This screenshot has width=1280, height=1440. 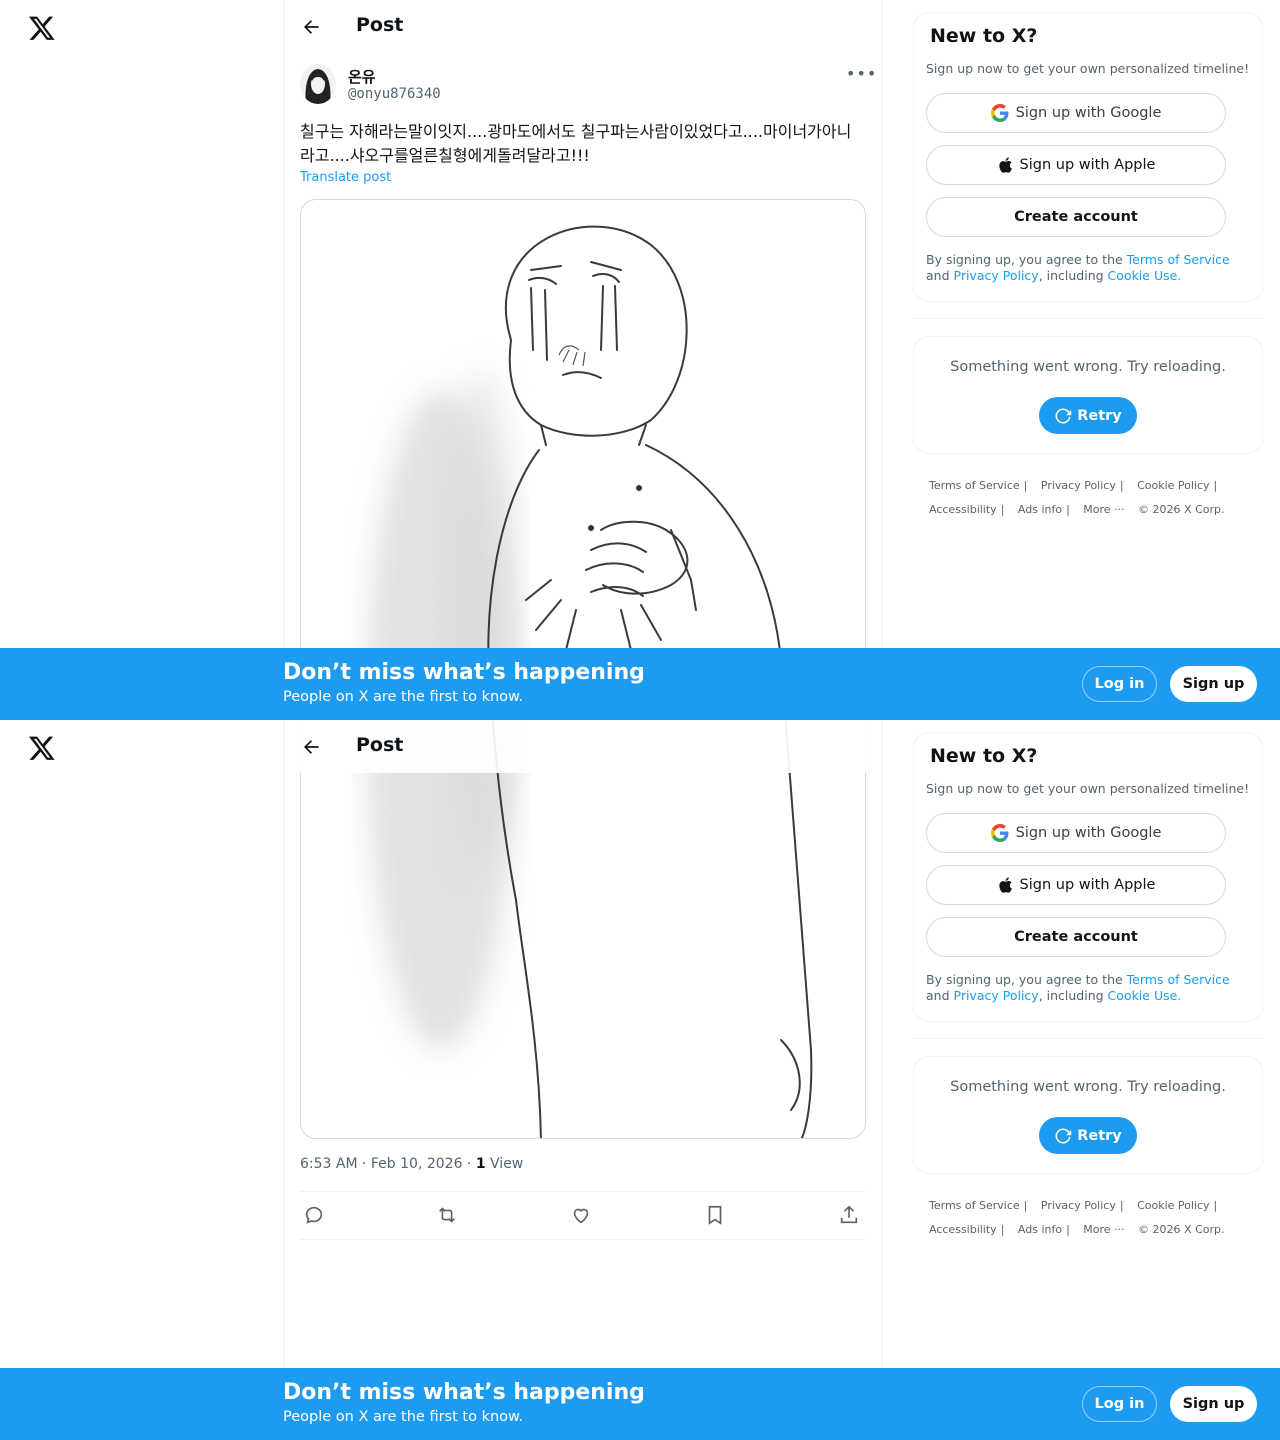 What do you see at coordinates (362, 76) in the screenshot?
I see `author-name: 온유` at bounding box center [362, 76].